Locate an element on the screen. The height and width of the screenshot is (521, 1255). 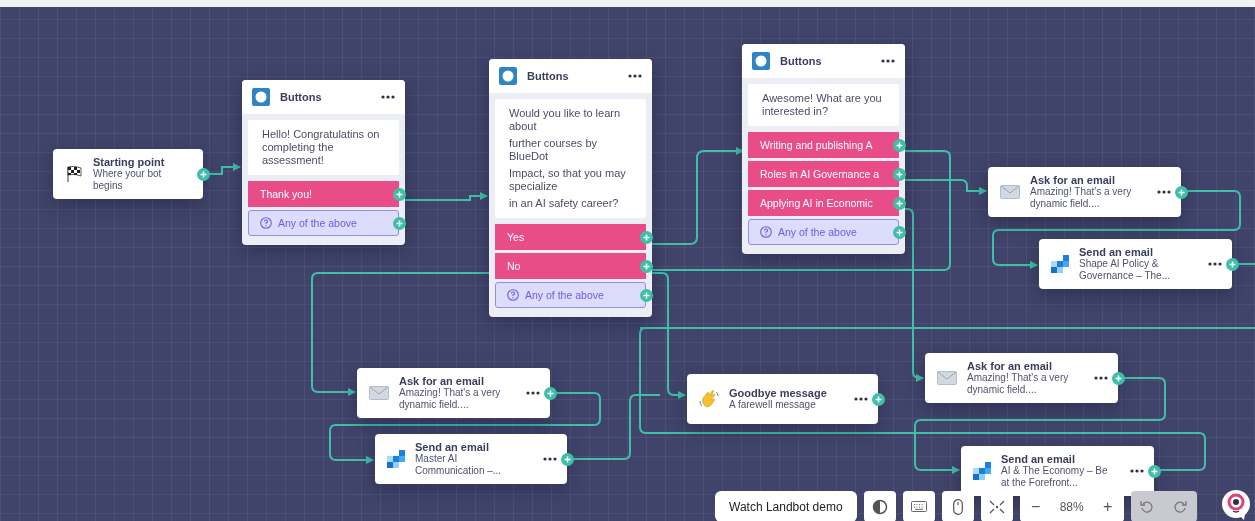
buttons-node: Buttons Would you like to learn about further courses by BlueDot Impact, so that you may specialize in an AI safety career? Yes No Any of the above is located at coordinates (570, 188).